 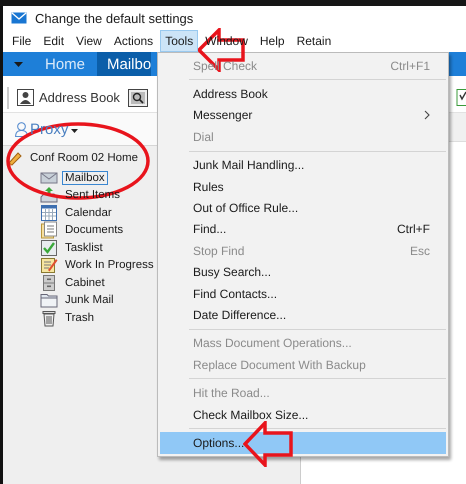 I want to click on menu-item: Rules, so click(x=303, y=187).